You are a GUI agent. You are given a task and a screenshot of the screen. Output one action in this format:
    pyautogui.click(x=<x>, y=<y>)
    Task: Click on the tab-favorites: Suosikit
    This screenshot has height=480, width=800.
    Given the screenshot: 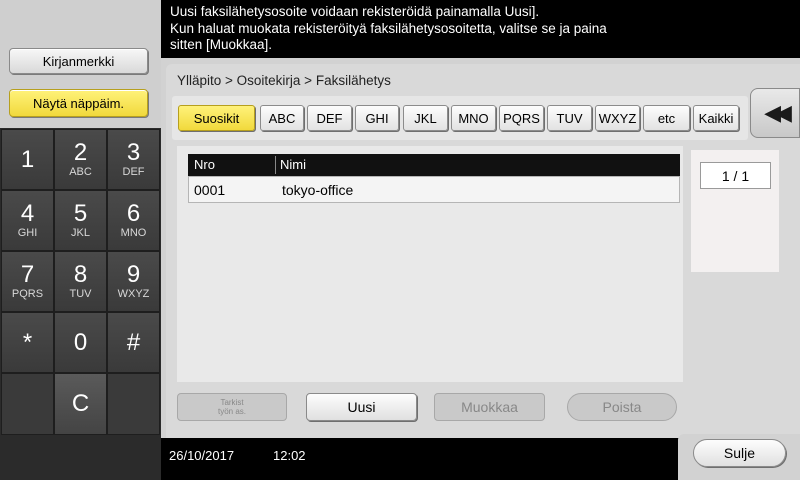 What is the action you would take?
    pyautogui.click(x=216, y=118)
    